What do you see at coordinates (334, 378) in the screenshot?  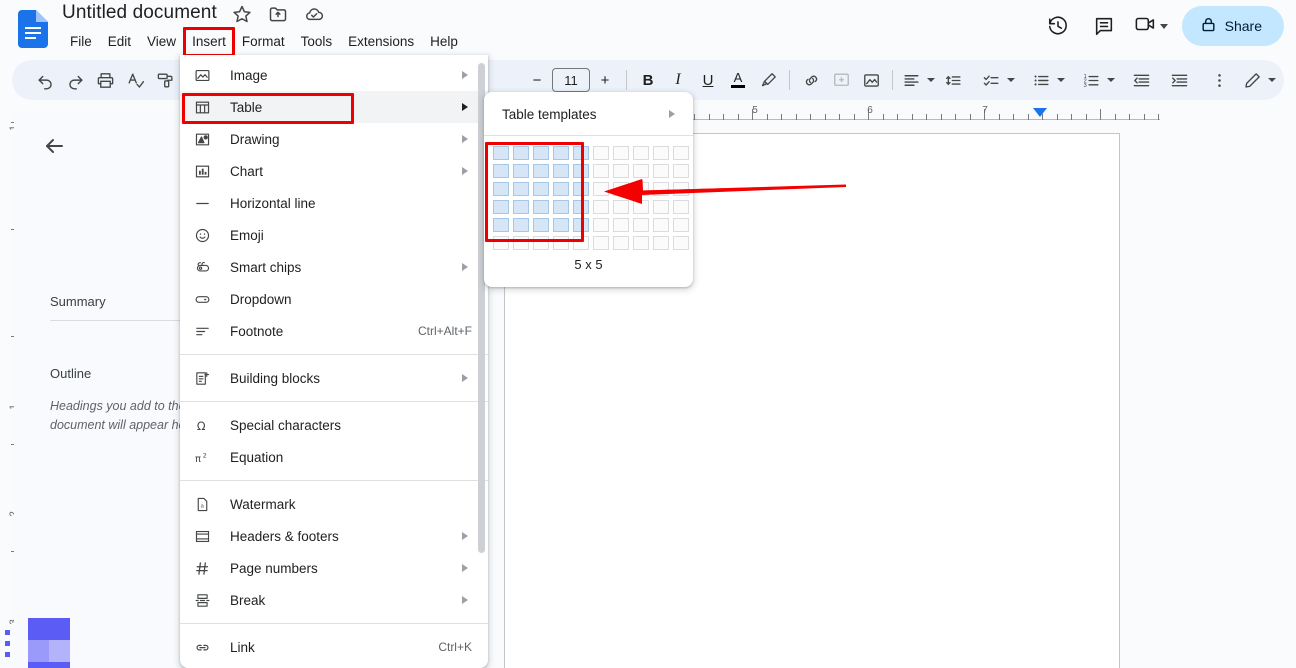 I see `insert-menu-item-building-blocks: Building blocks` at bounding box center [334, 378].